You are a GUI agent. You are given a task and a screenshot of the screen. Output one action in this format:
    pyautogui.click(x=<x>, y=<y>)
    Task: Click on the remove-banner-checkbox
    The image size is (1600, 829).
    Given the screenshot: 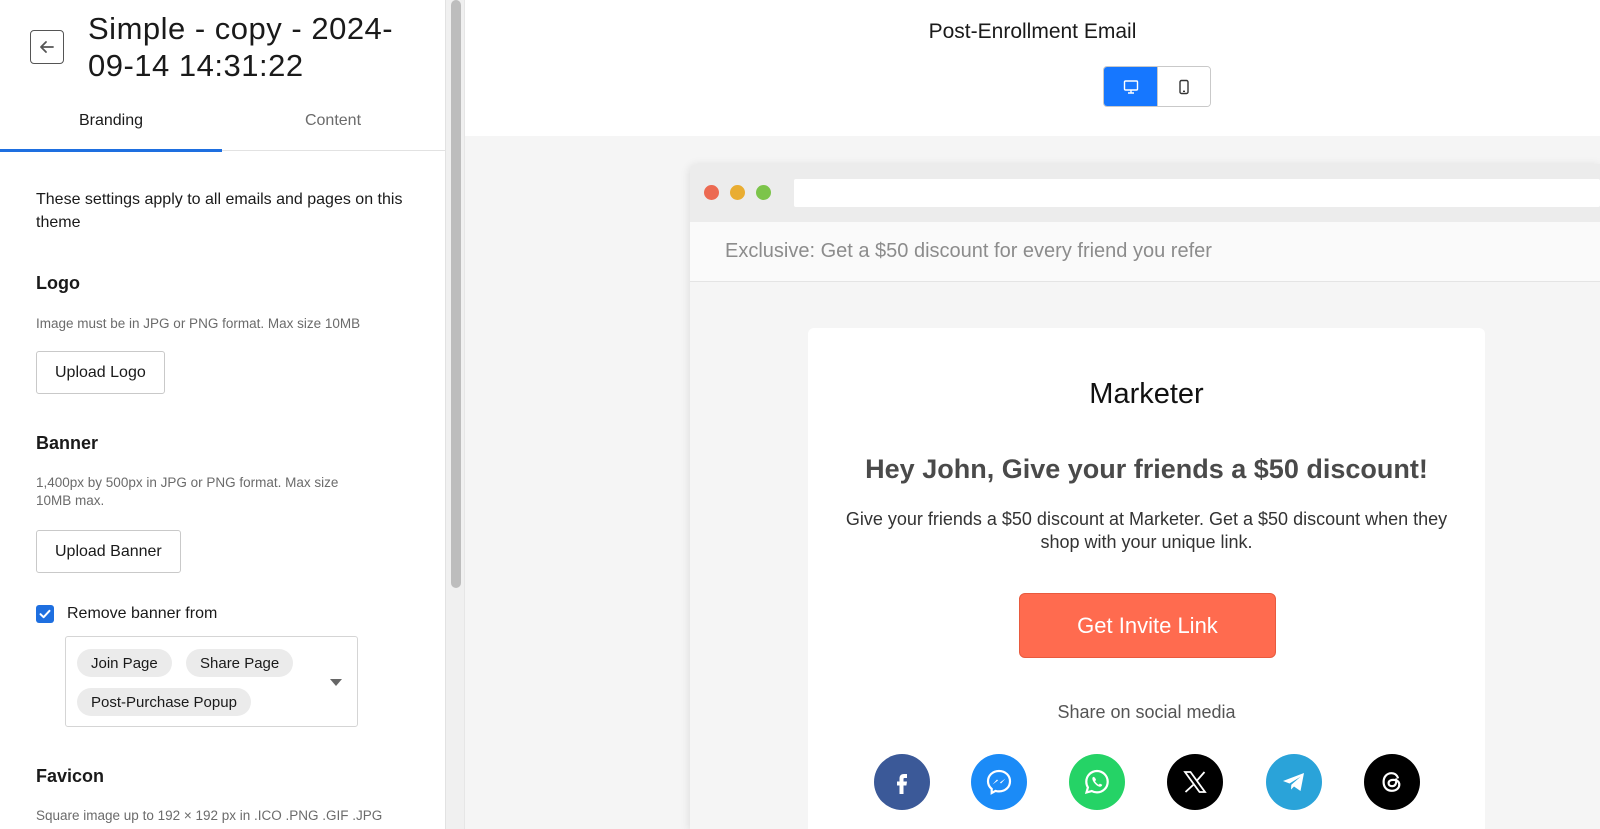 What is the action you would take?
    pyautogui.click(x=45, y=614)
    